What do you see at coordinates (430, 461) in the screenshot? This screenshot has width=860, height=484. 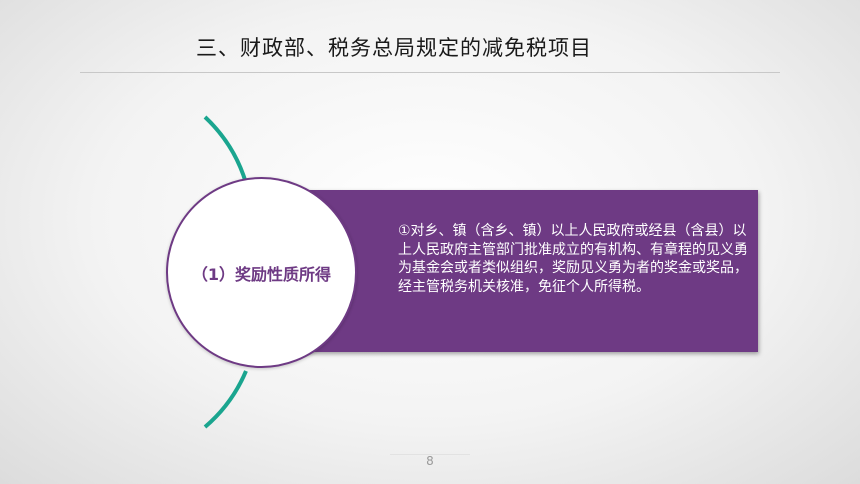 I see `page-number: 8` at bounding box center [430, 461].